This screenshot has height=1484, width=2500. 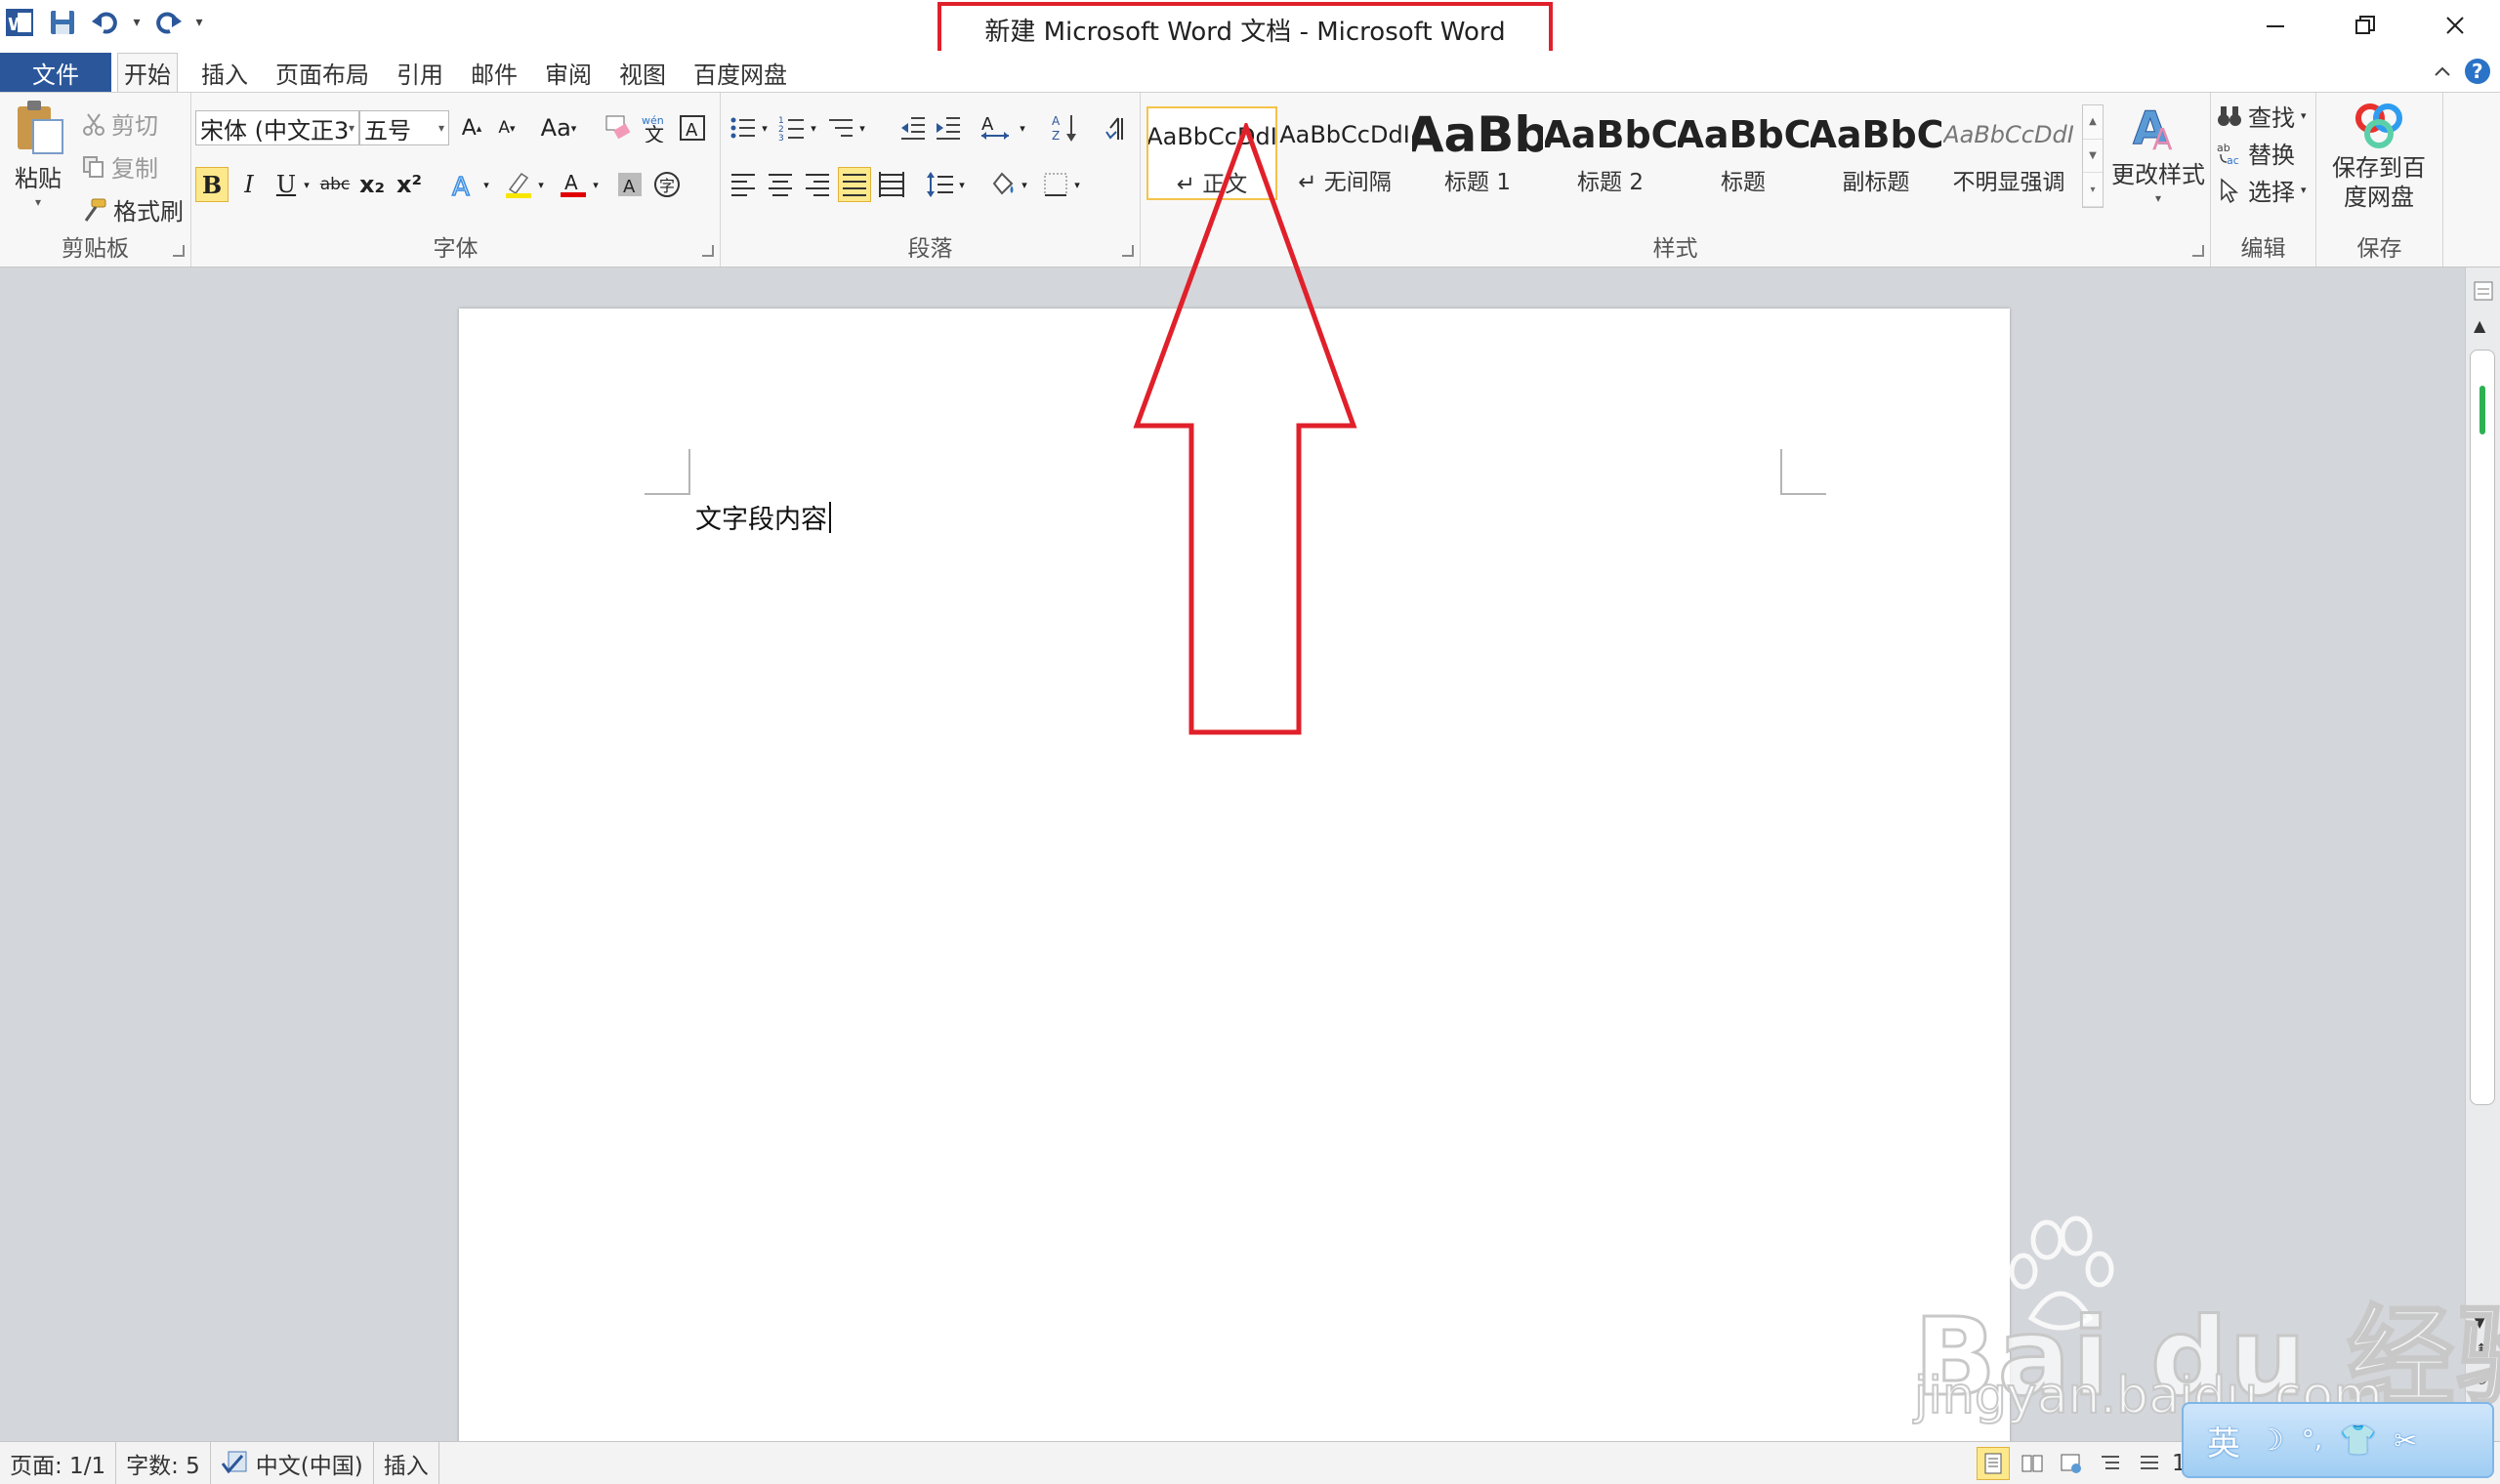 What do you see at coordinates (892, 184) in the screenshot?
I see `distributed-button` at bounding box center [892, 184].